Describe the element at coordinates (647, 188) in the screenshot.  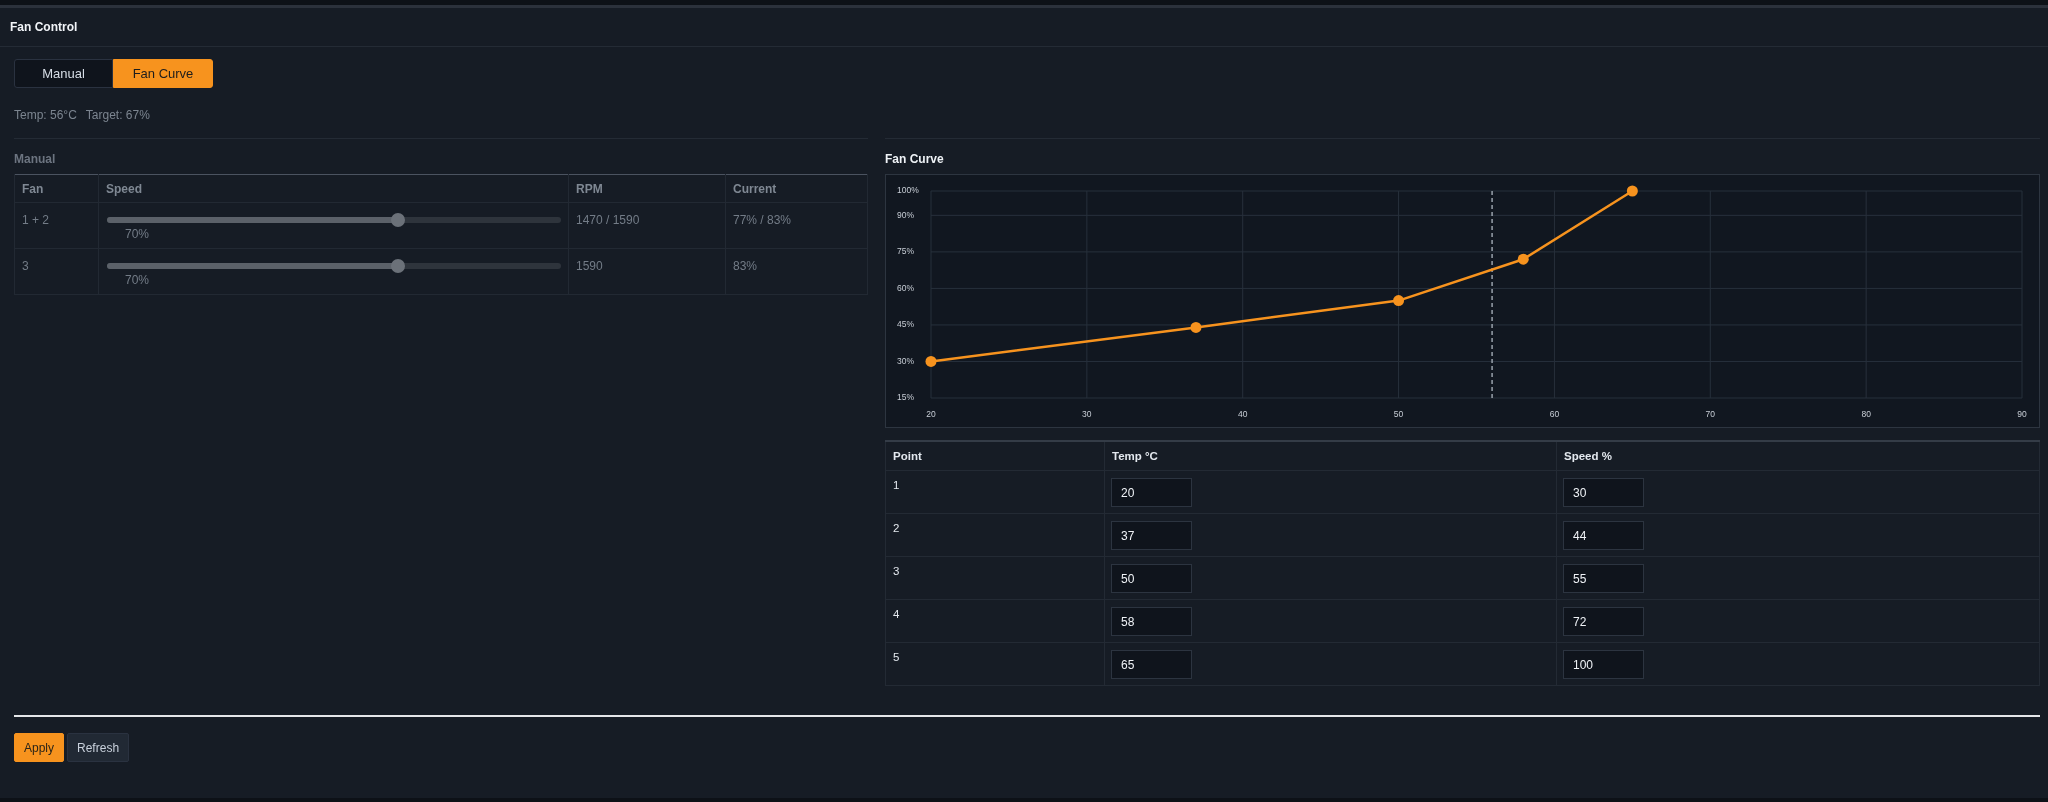
I see `column-header: RPM` at that location.